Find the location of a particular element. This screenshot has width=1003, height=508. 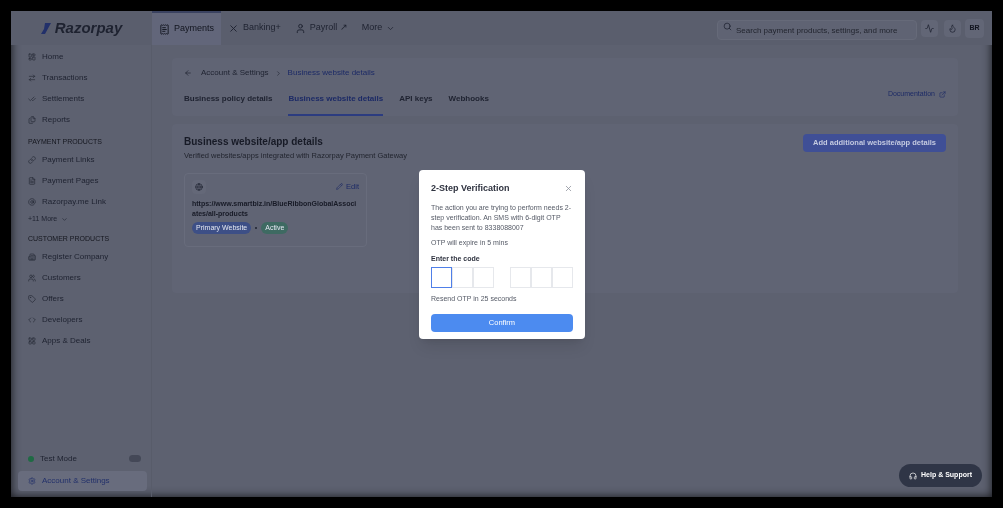

activity-button is located at coordinates (929, 28).